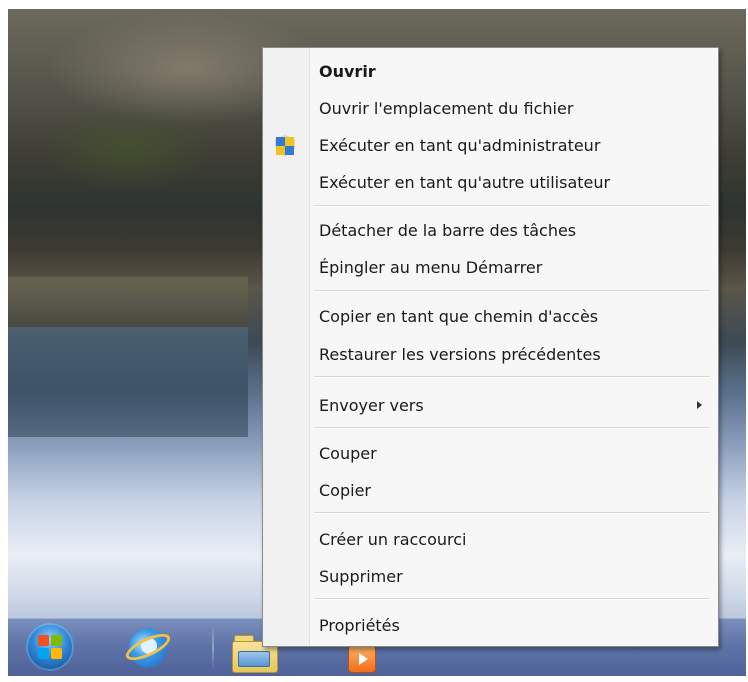 Image resolution: width=748 pixels, height=682 pixels. What do you see at coordinates (490, 539) in the screenshot?
I see `menu-item-create-shortcut: Créer un raccourci` at bounding box center [490, 539].